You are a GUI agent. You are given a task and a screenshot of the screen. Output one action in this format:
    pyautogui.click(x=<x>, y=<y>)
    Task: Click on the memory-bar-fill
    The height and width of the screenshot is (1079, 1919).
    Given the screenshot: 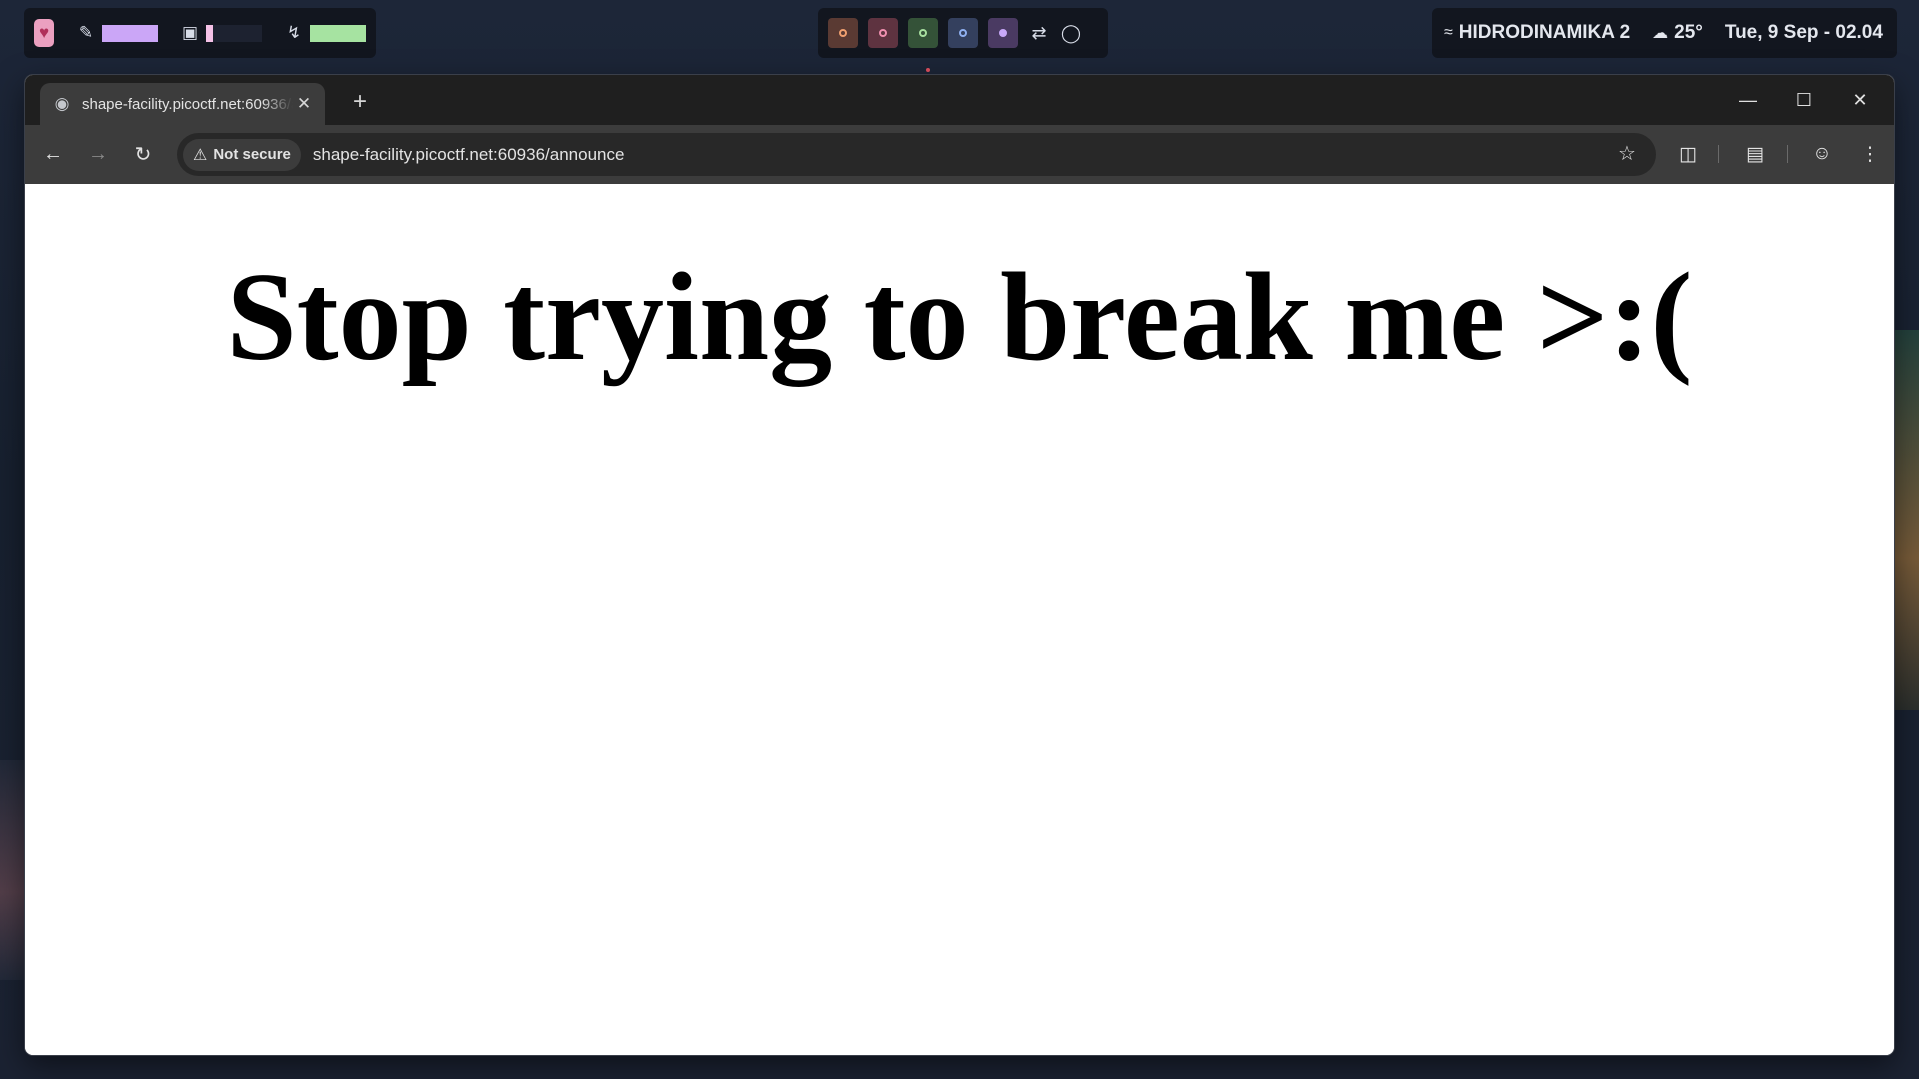 What is the action you would take?
    pyautogui.click(x=130, y=33)
    